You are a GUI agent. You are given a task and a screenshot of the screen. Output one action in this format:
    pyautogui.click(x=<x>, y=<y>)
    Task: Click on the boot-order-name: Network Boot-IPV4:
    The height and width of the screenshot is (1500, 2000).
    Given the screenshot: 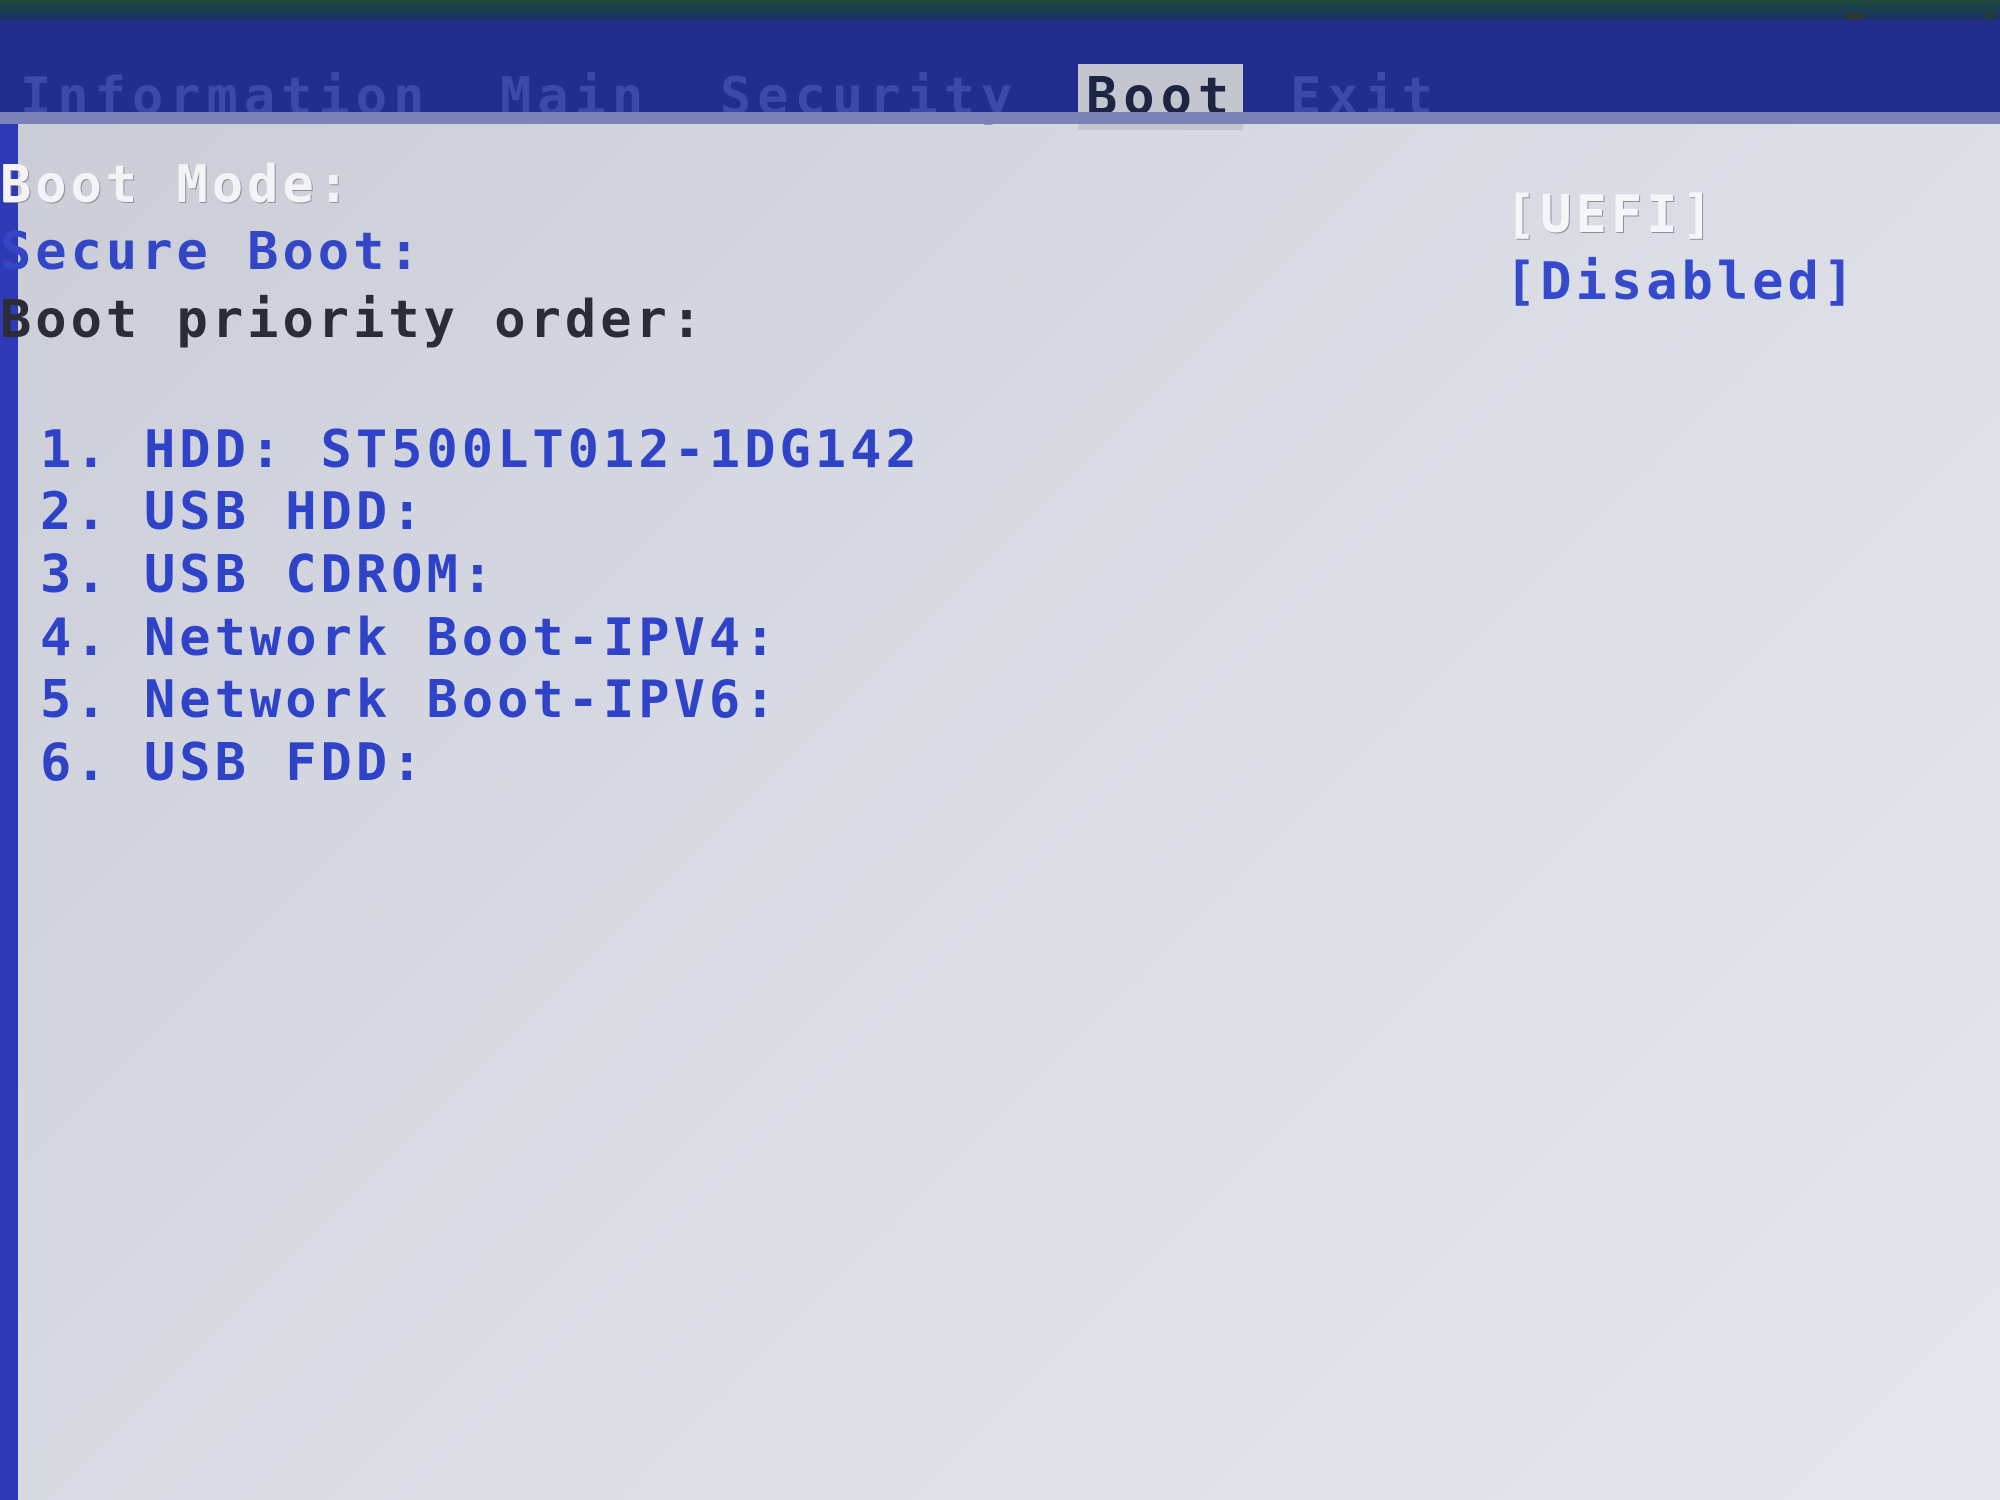 What is the action you would take?
    pyautogui.click(x=462, y=638)
    